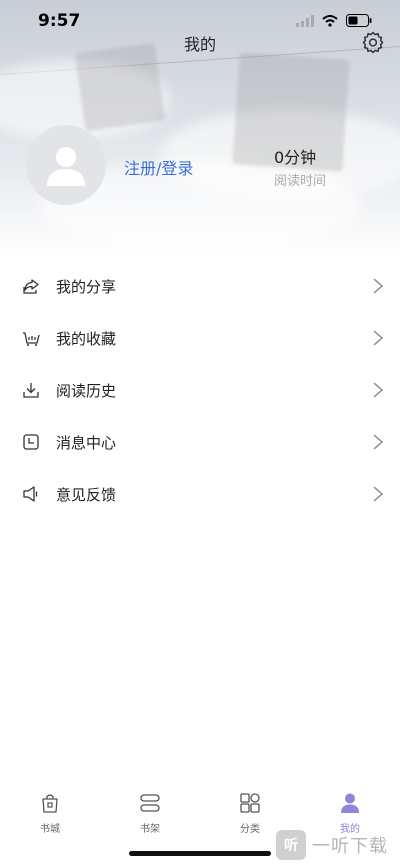  Describe the element at coordinates (86, 495) in the screenshot. I see `menu-label: 意见反馈` at that location.